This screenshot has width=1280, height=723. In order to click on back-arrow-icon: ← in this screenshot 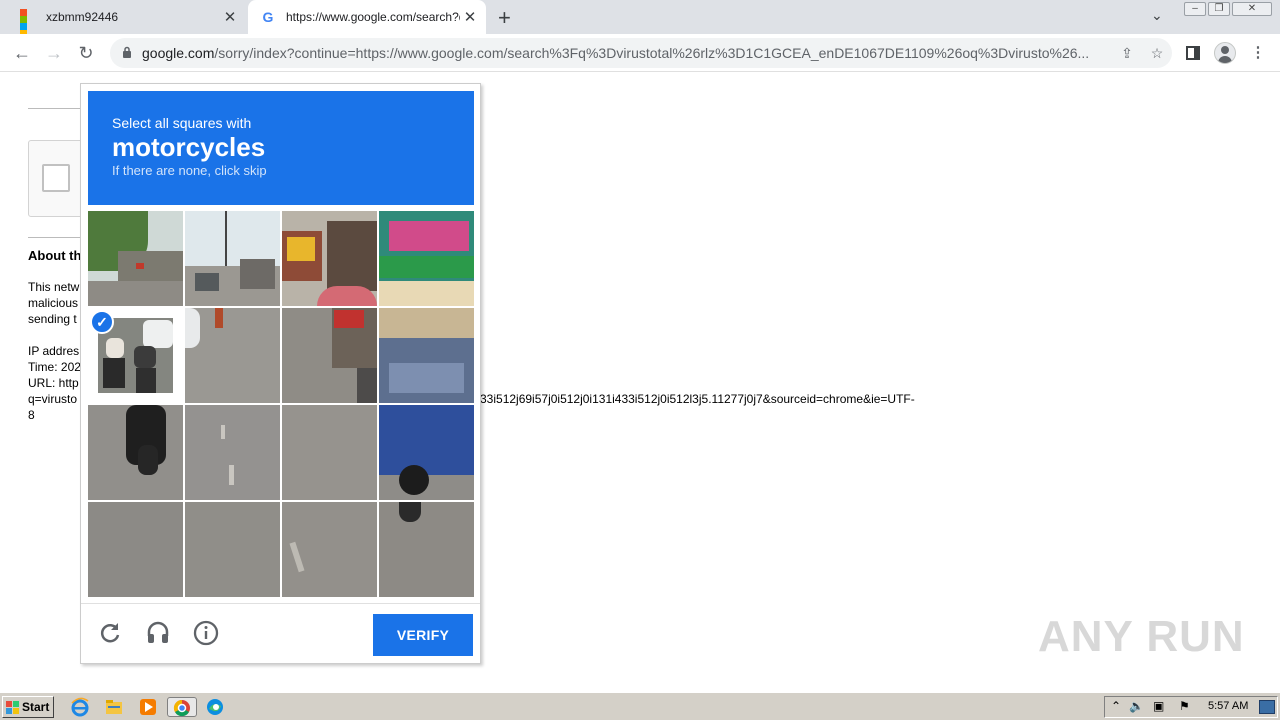, I will do `click(22, 53)`.